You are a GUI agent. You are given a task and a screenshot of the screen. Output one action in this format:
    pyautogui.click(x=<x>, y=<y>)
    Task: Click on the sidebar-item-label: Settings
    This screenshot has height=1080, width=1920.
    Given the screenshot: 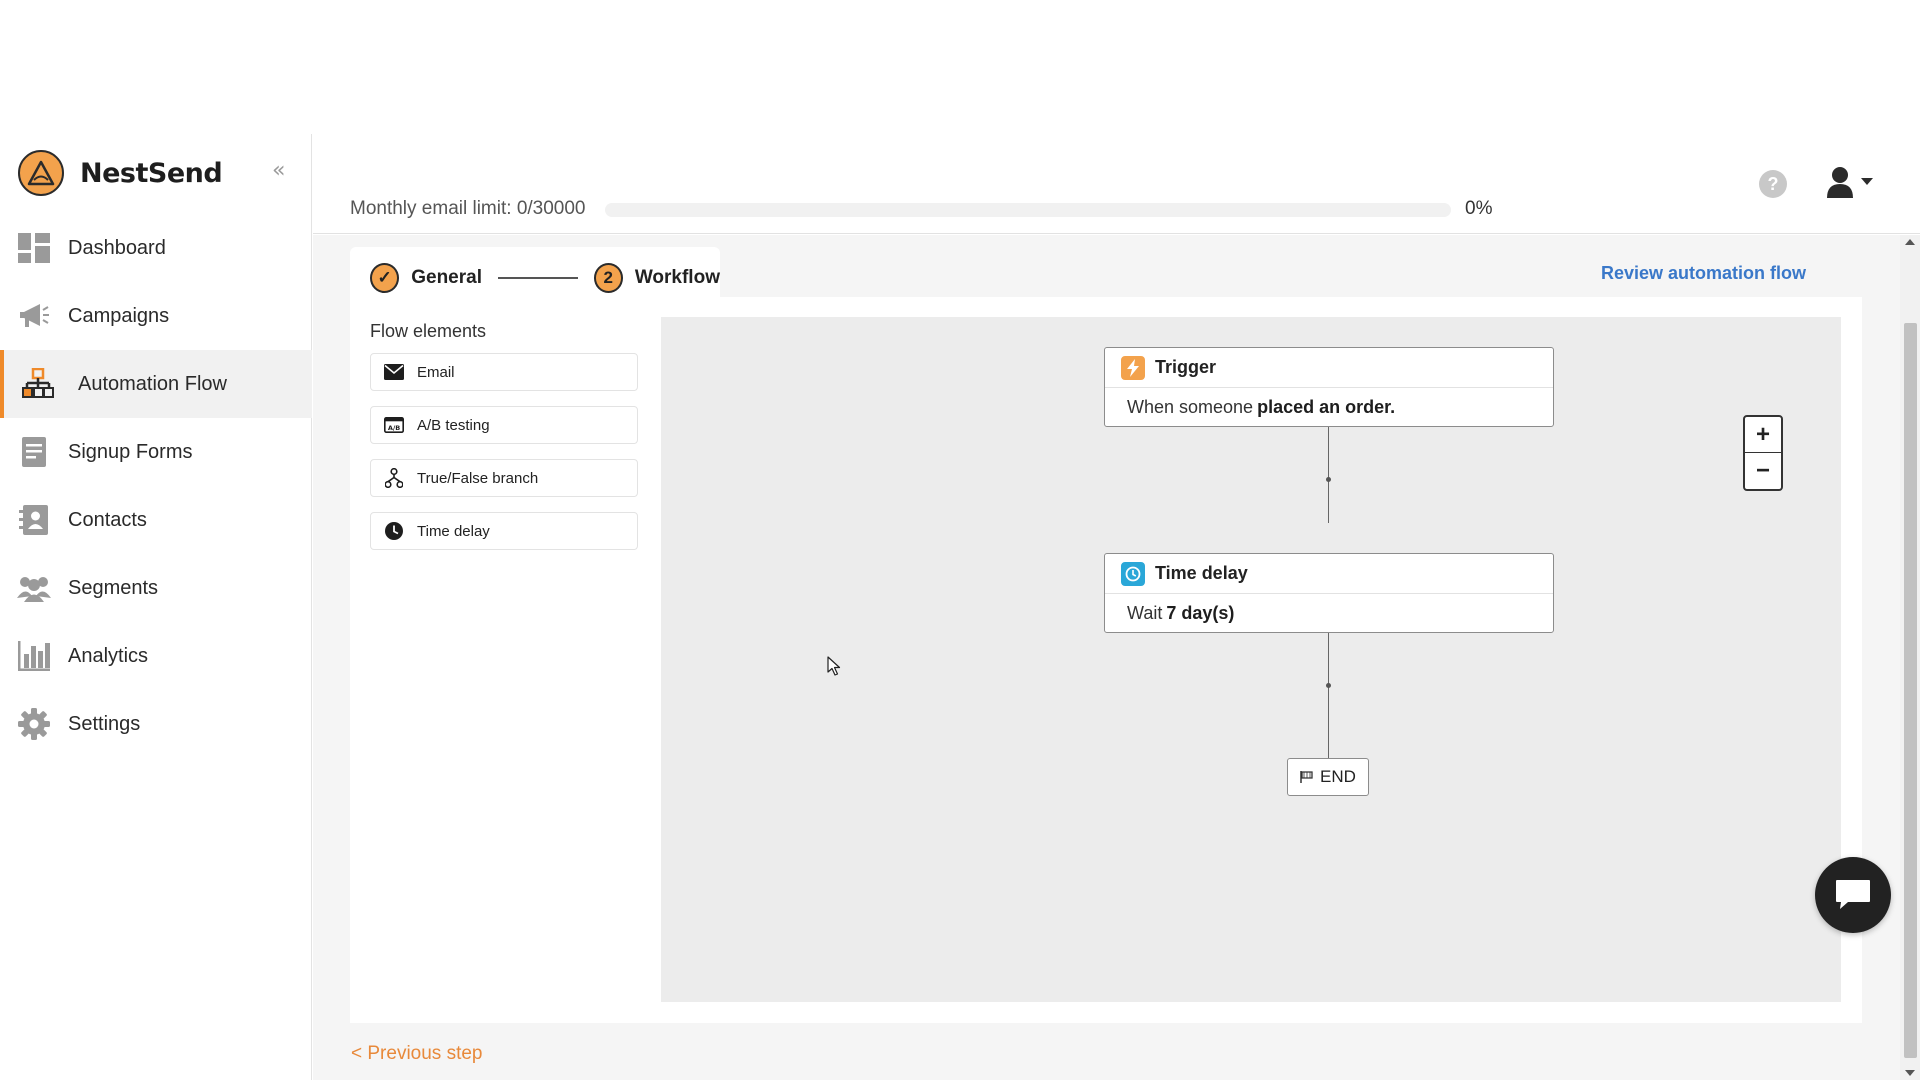 What is the action you would take?
    pyautogui.click(x=104, y=723)
    